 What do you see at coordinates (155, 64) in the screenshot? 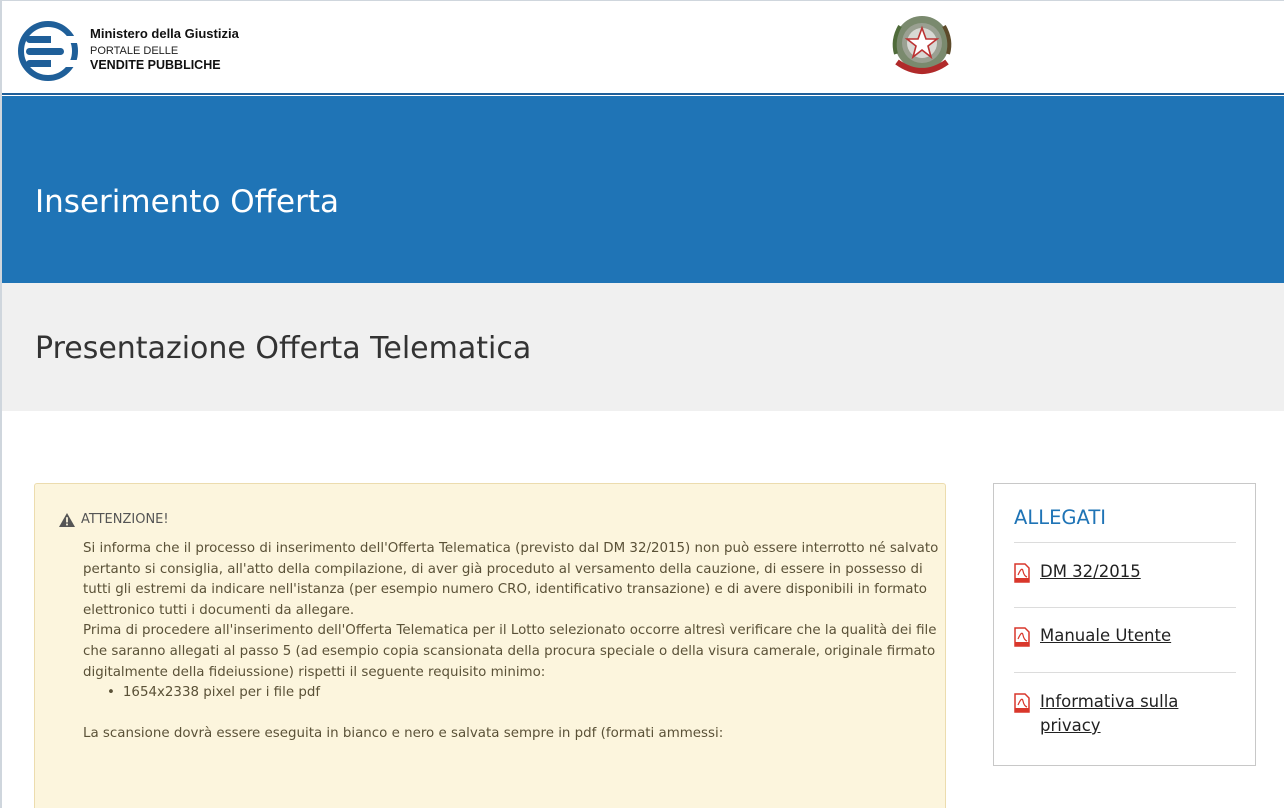
I see `portal-name: VENDITE PUBBLICHE` at bounding box center [155, 64].